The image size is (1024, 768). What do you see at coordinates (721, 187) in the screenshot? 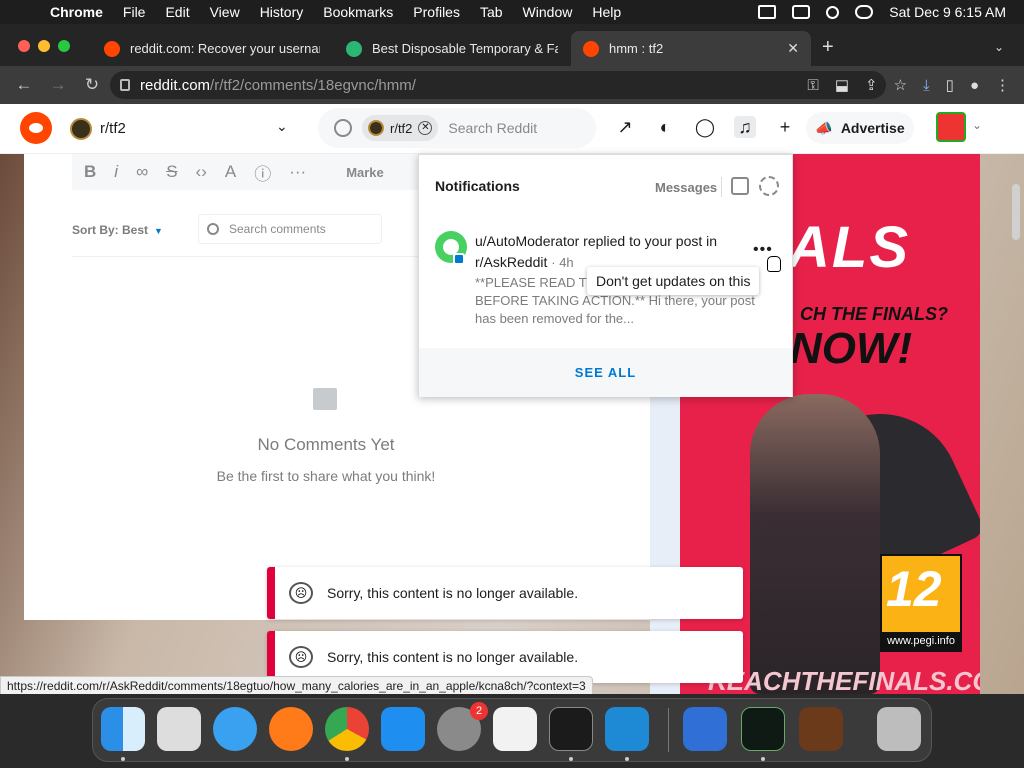
I see `divider` at bounding box center [721, 187].